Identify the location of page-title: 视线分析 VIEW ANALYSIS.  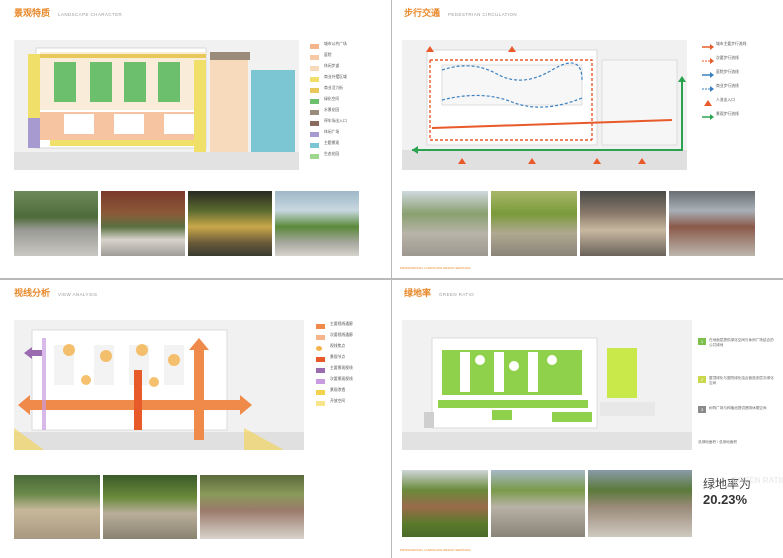
(56, 293).